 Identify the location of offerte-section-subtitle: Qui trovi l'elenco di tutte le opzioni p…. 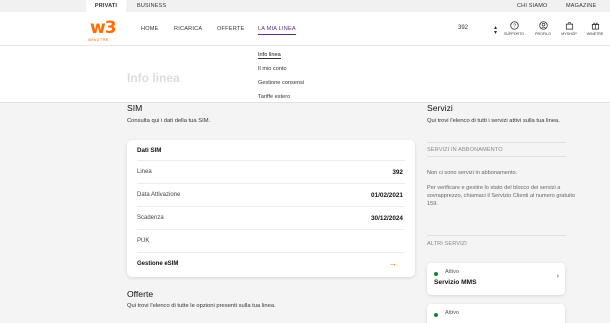
(201, 306).